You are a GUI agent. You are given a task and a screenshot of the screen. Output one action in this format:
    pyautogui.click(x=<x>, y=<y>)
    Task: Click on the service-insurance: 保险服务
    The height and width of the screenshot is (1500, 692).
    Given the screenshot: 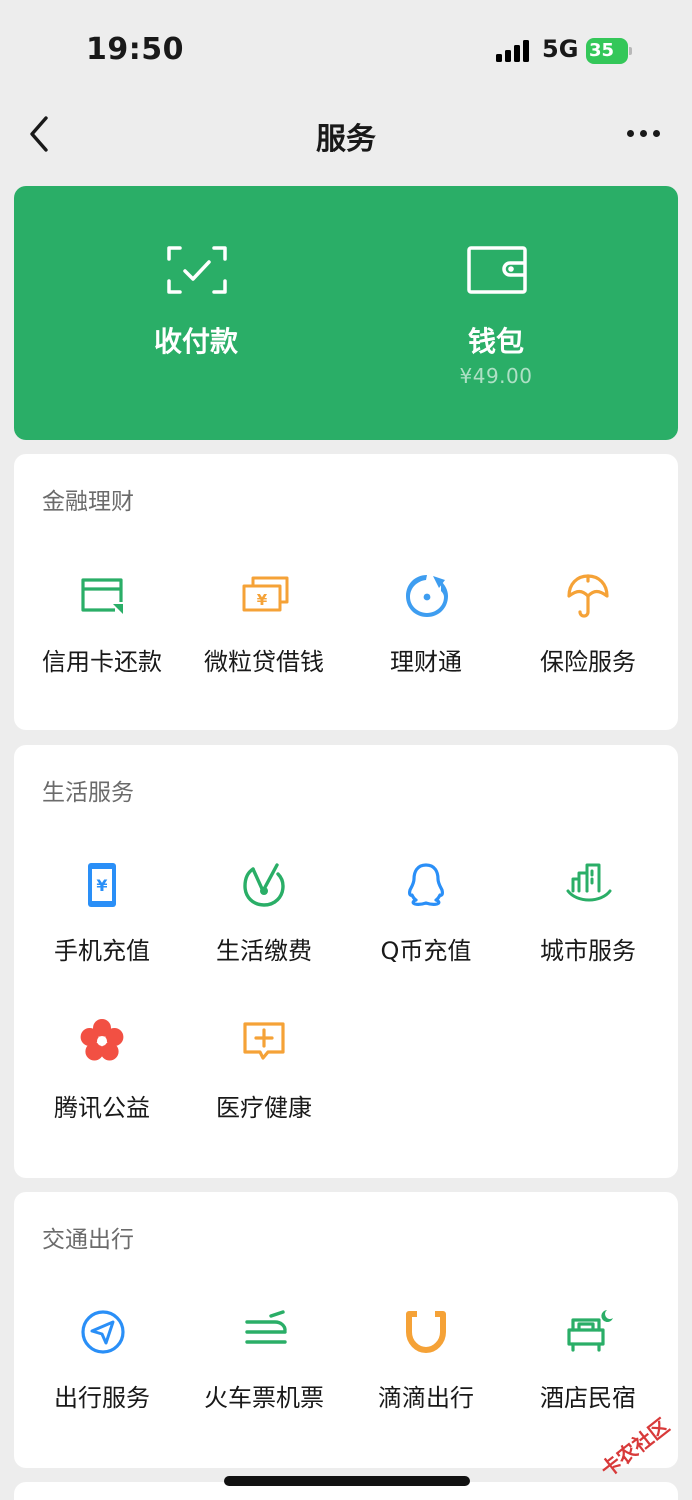 What is the action you would take?
    pyautogui.click(x=588, y=632)
    